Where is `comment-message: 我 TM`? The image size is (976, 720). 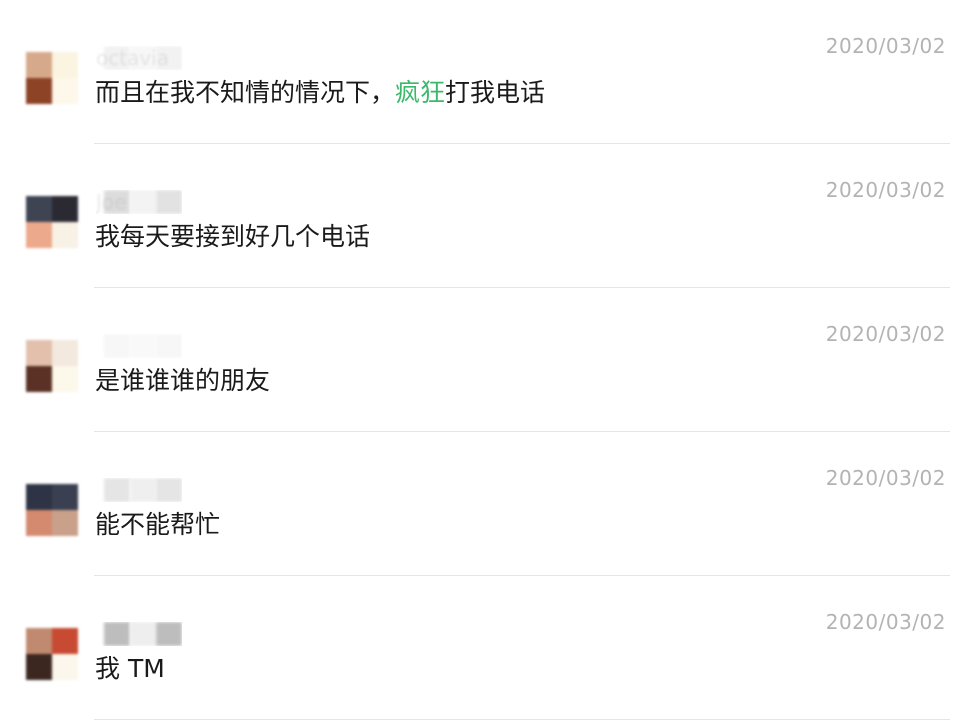
comment-message: 我 TM is located at coordinates (130, 669).